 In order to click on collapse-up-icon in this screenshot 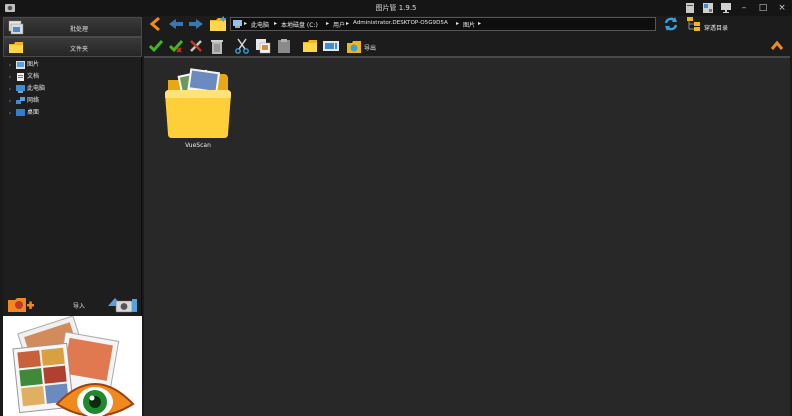, I will do `click(777, 45)`.